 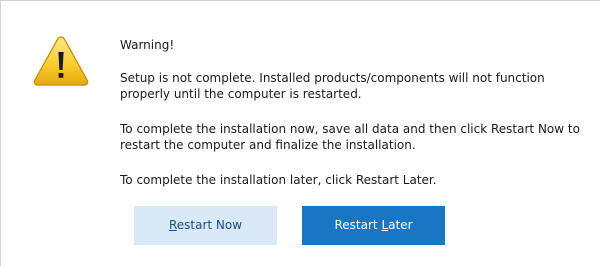 What do you see at coordinates (358, 225) in the screenshot?
I see `restart-later-label-prefix: Restart` at bounding box center [358, 225].